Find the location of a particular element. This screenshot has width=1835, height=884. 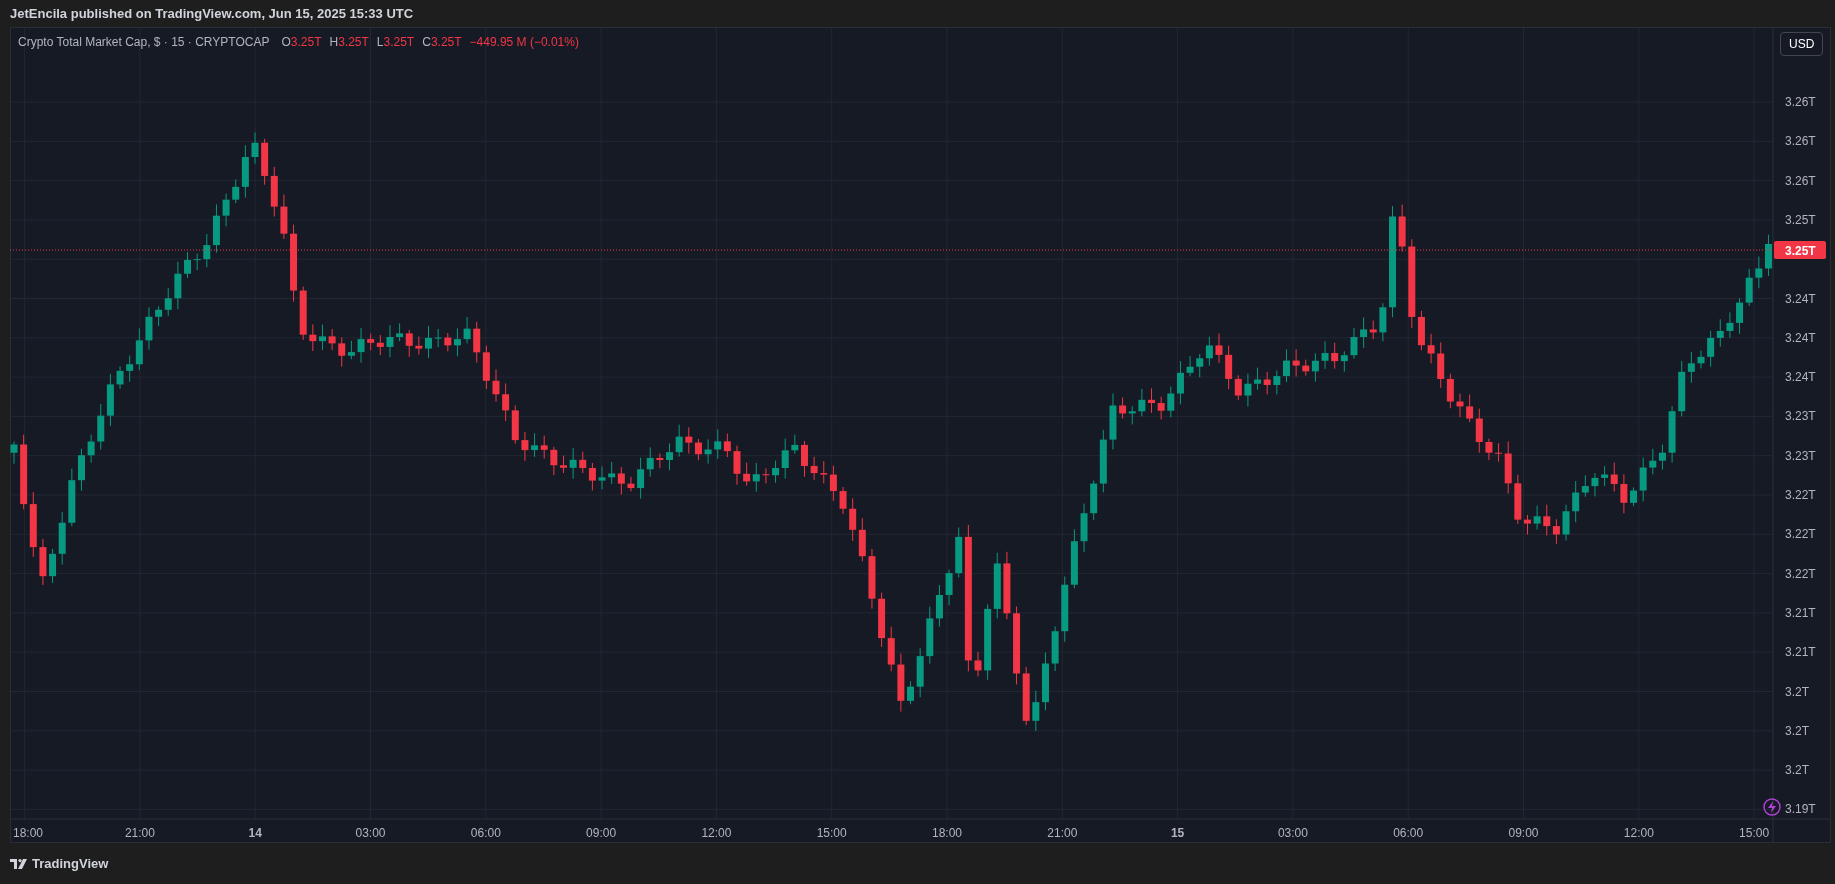

price-change: −449.95 M (−0.01%) is located at coordinates (524, 42).